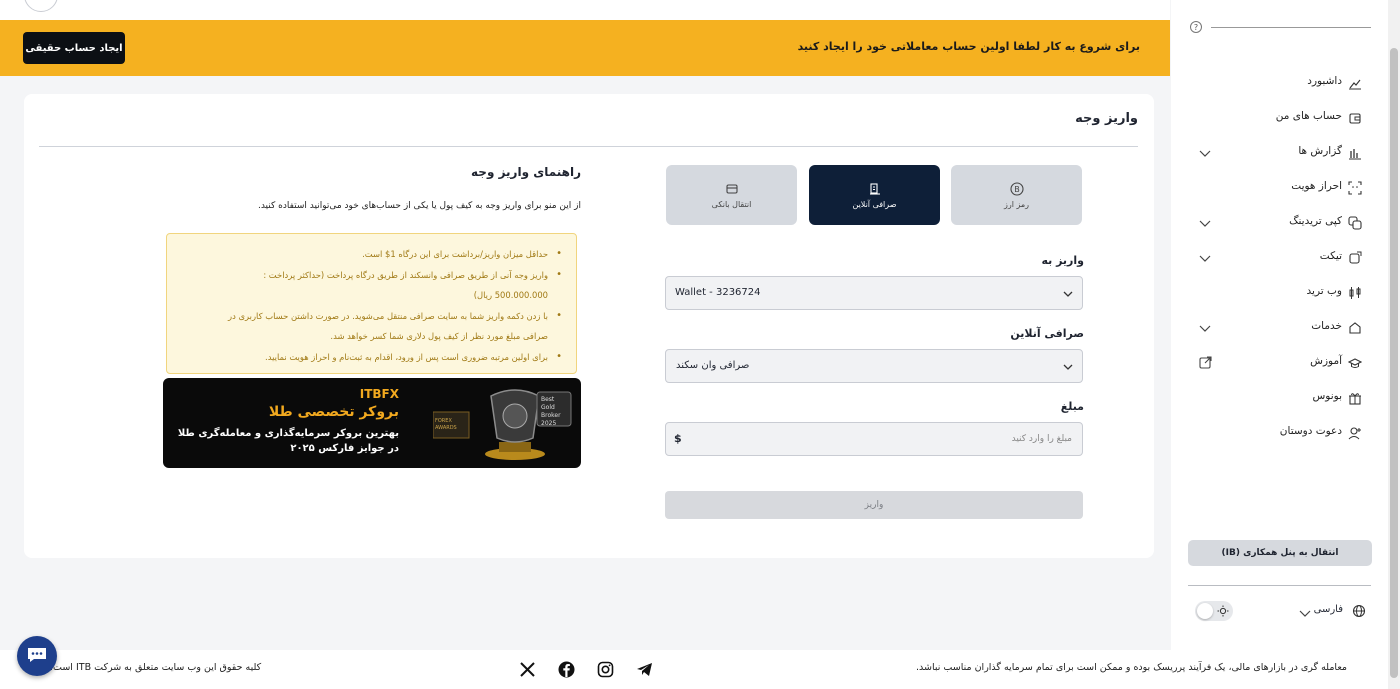  Describe the element at coordinates (718, 292) in the screenshot. I see `deposit-to-value: Wallet - 3236724` at that location.